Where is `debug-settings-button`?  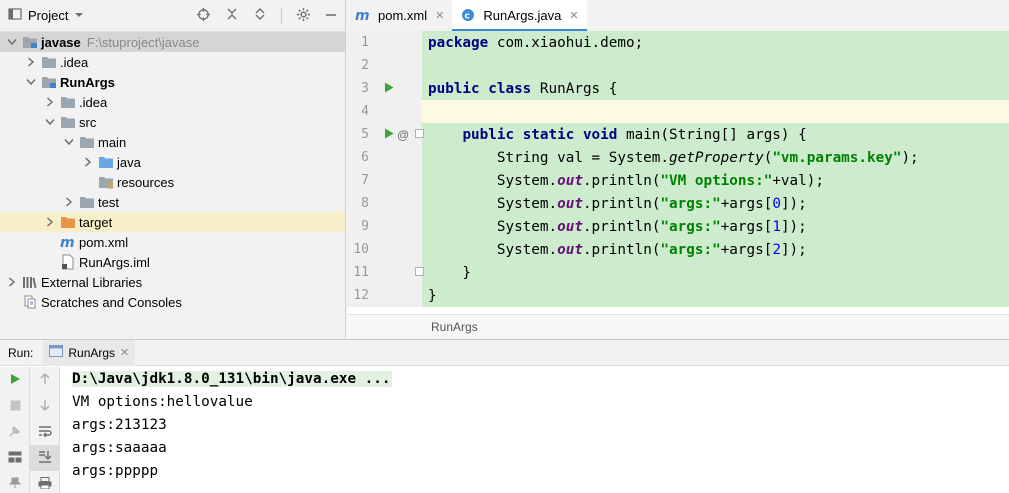
debug-settings-button is located at coordinates (15, 432).